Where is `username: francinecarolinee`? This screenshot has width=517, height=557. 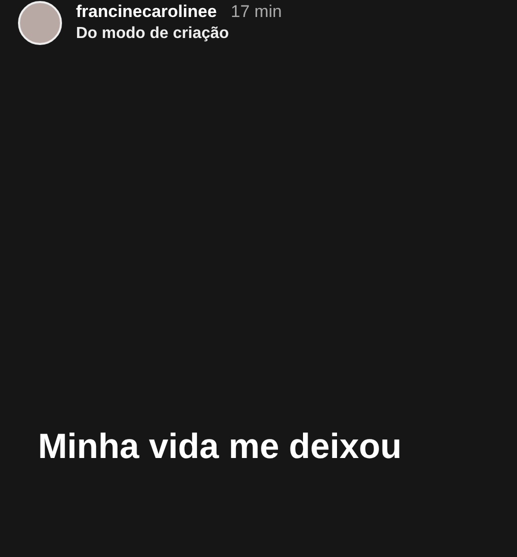 username: francinecarolinee is located at coordinates (146, 12).